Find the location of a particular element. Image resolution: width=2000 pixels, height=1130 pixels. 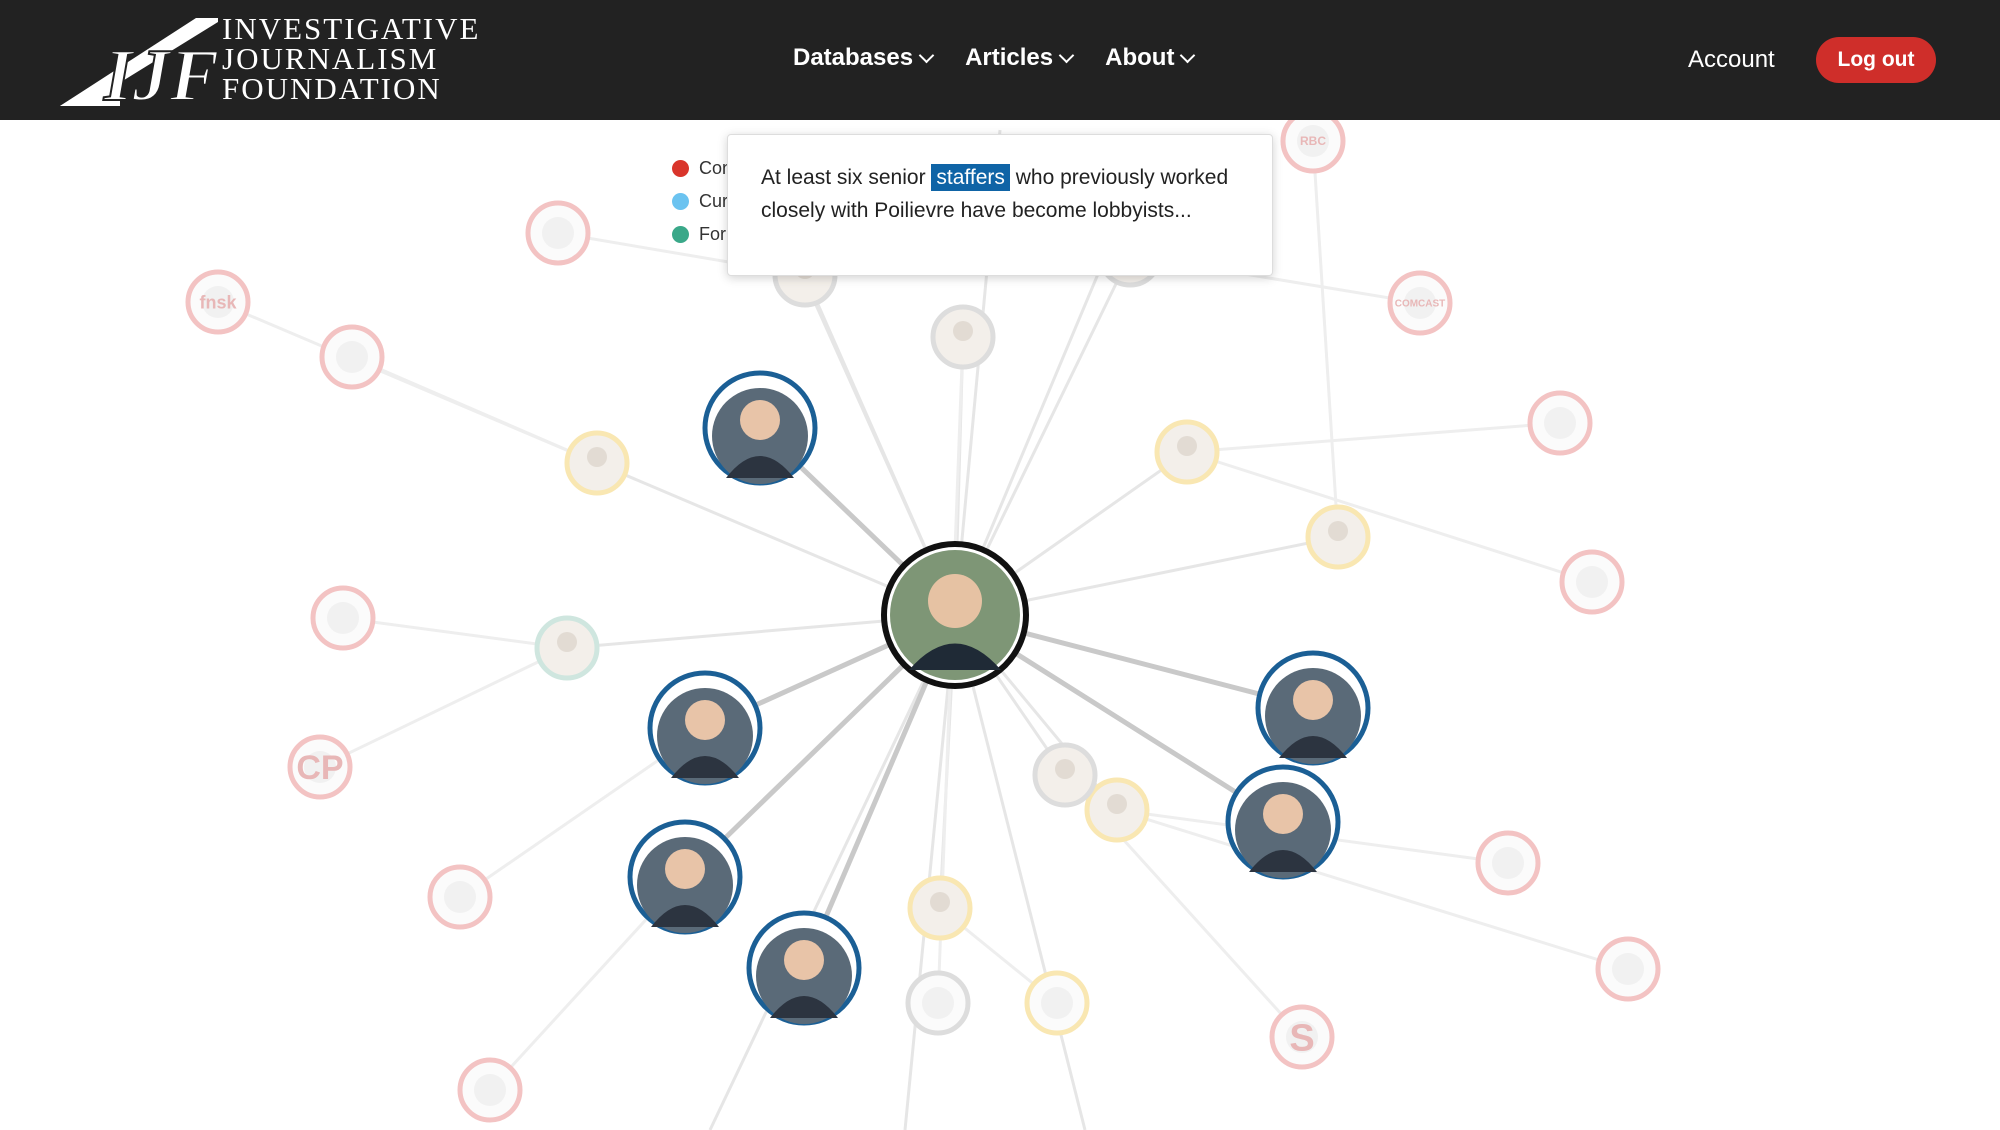

legend-dot-red is located at coordinates (680, 168).